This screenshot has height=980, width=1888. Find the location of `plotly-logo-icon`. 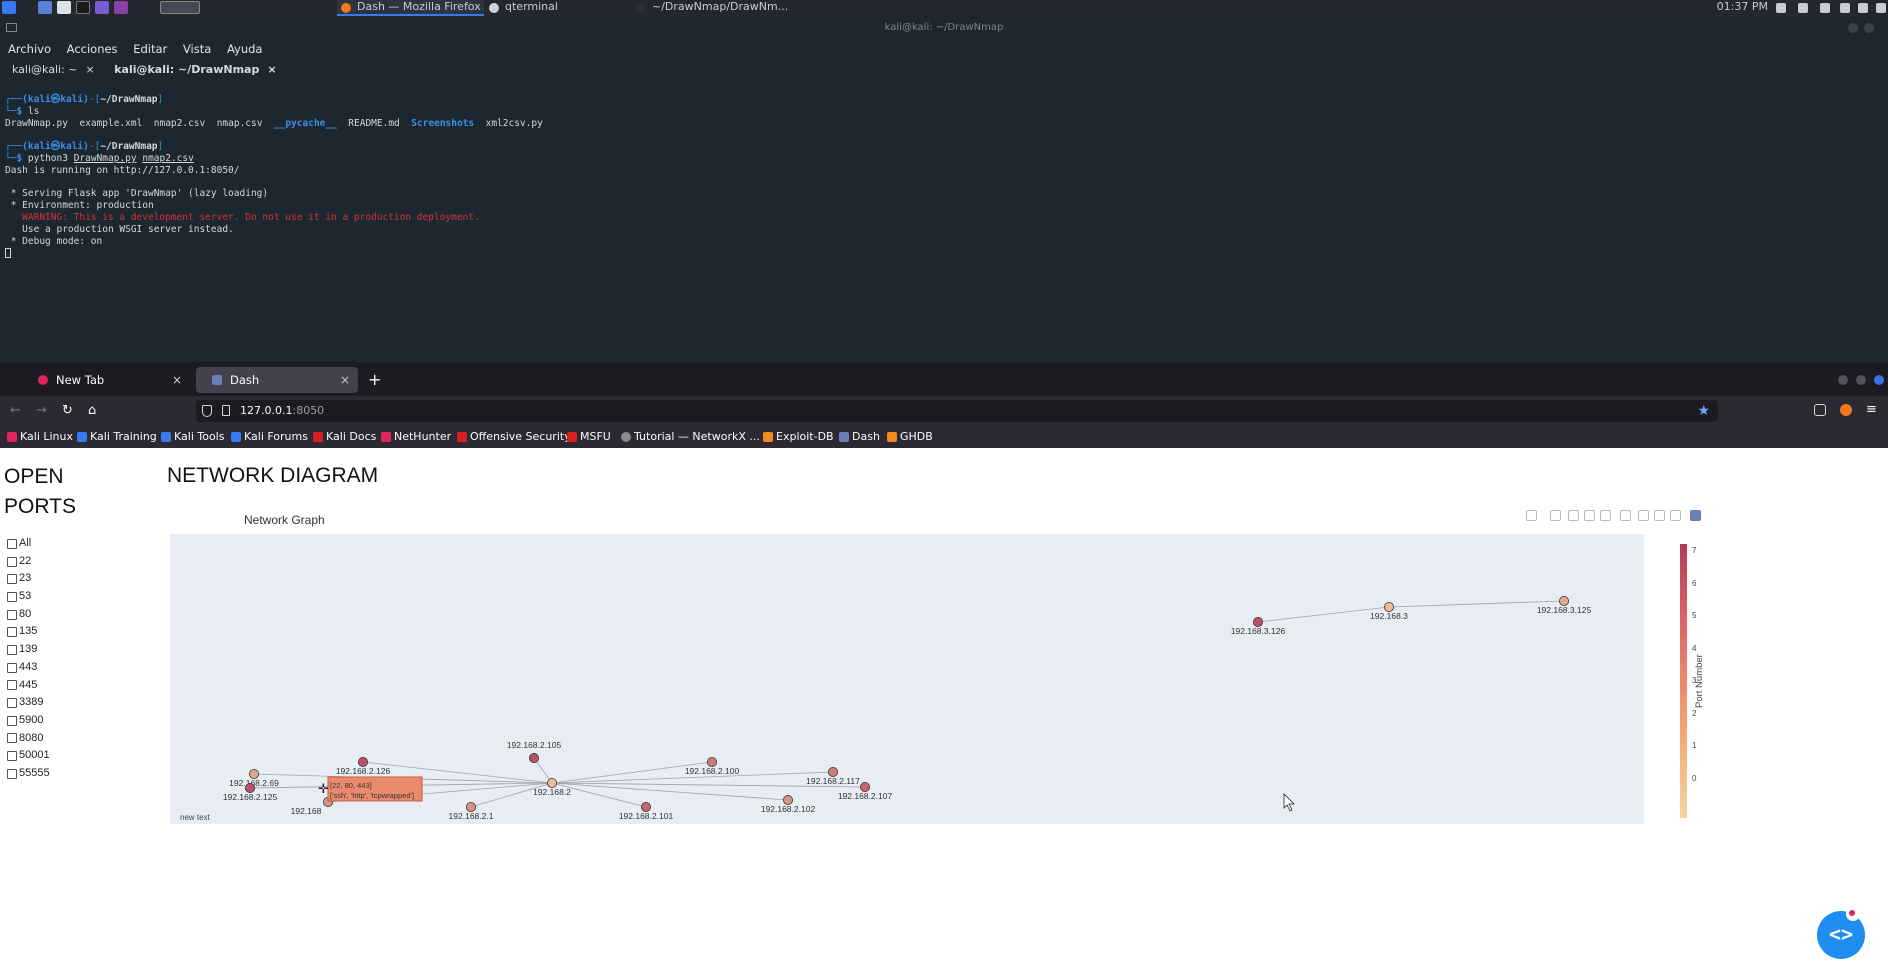

plotly-logo-icon is located at coordinates (1695, 515).